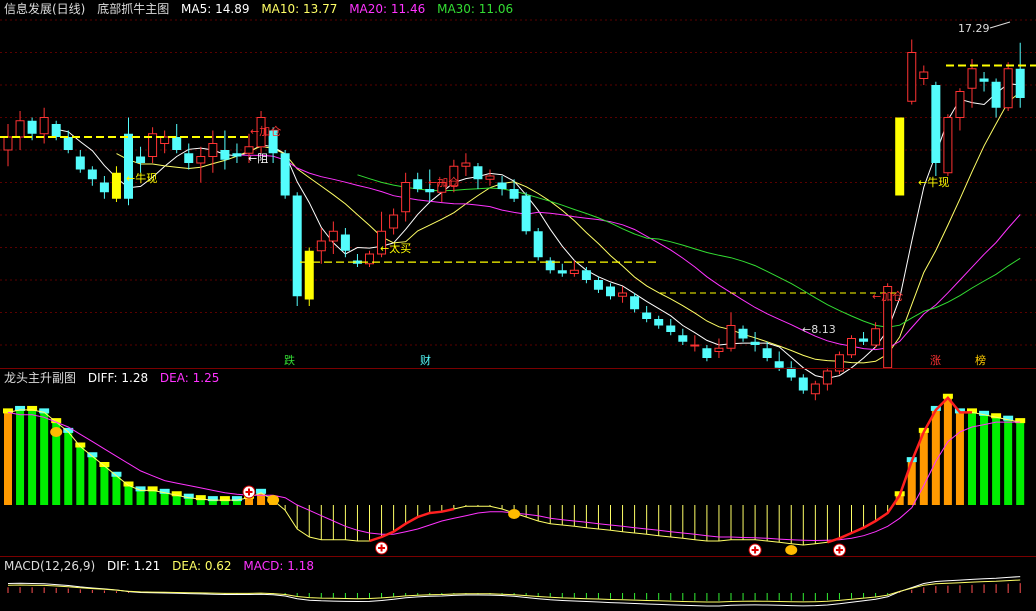 Image resolution: width=1036 pixels, height=611 pixels. Describe the element at coordinates (215, 9) in the screenshot. I see `ma5-readout: MA5: 14.89` at that location.